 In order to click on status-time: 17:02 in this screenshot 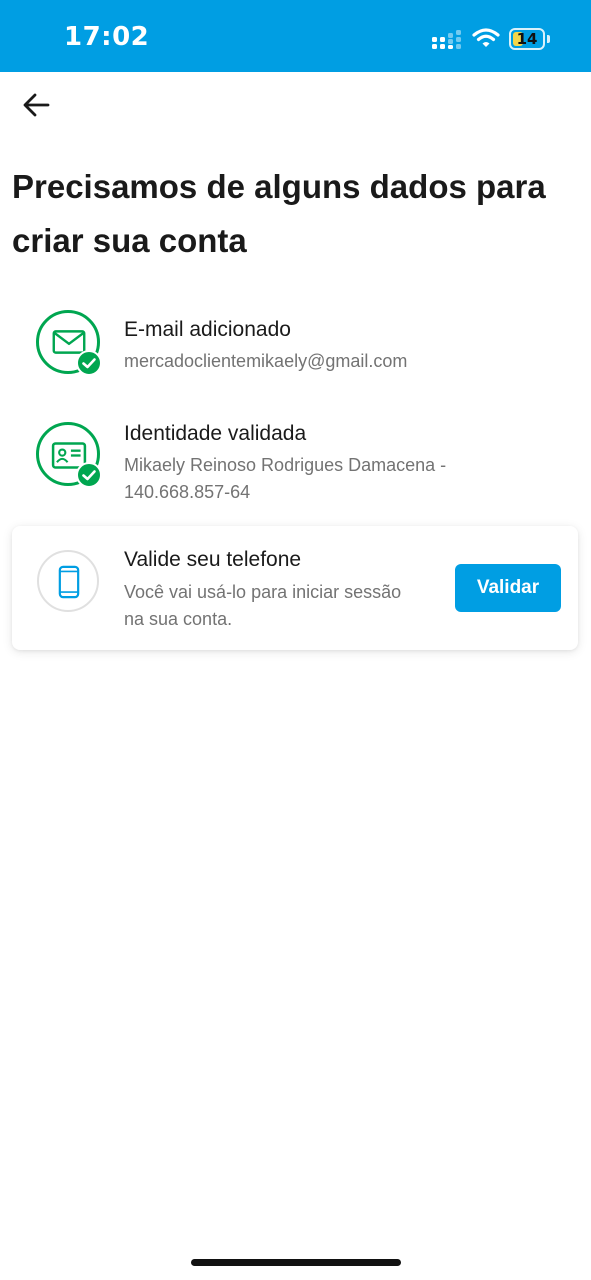, I will do `click(107, 37)`.